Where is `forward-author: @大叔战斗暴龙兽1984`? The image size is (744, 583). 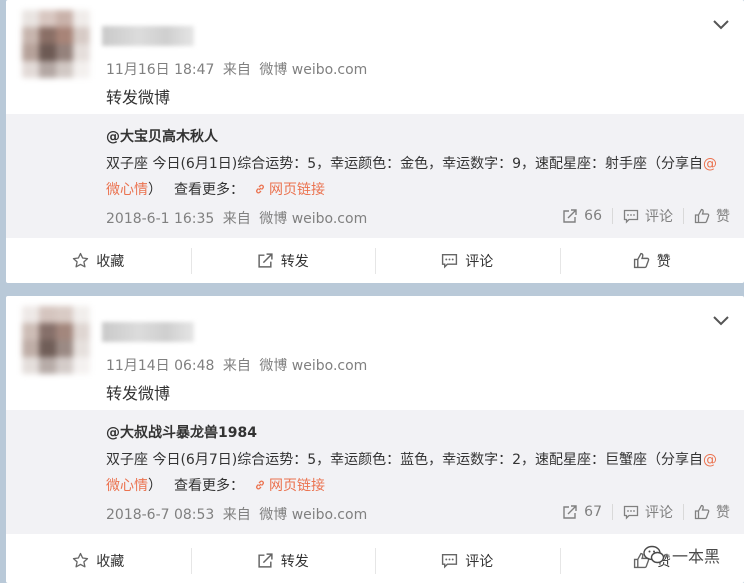
forward-author: @大叔战斗暴龙兽1984 is located at coordinates (181, 432).